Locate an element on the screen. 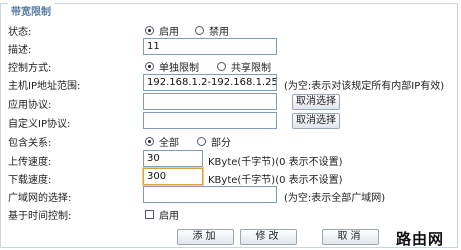 This screenshot has height=250, width=461. include-all-radio is located at coordinates (149, 141).